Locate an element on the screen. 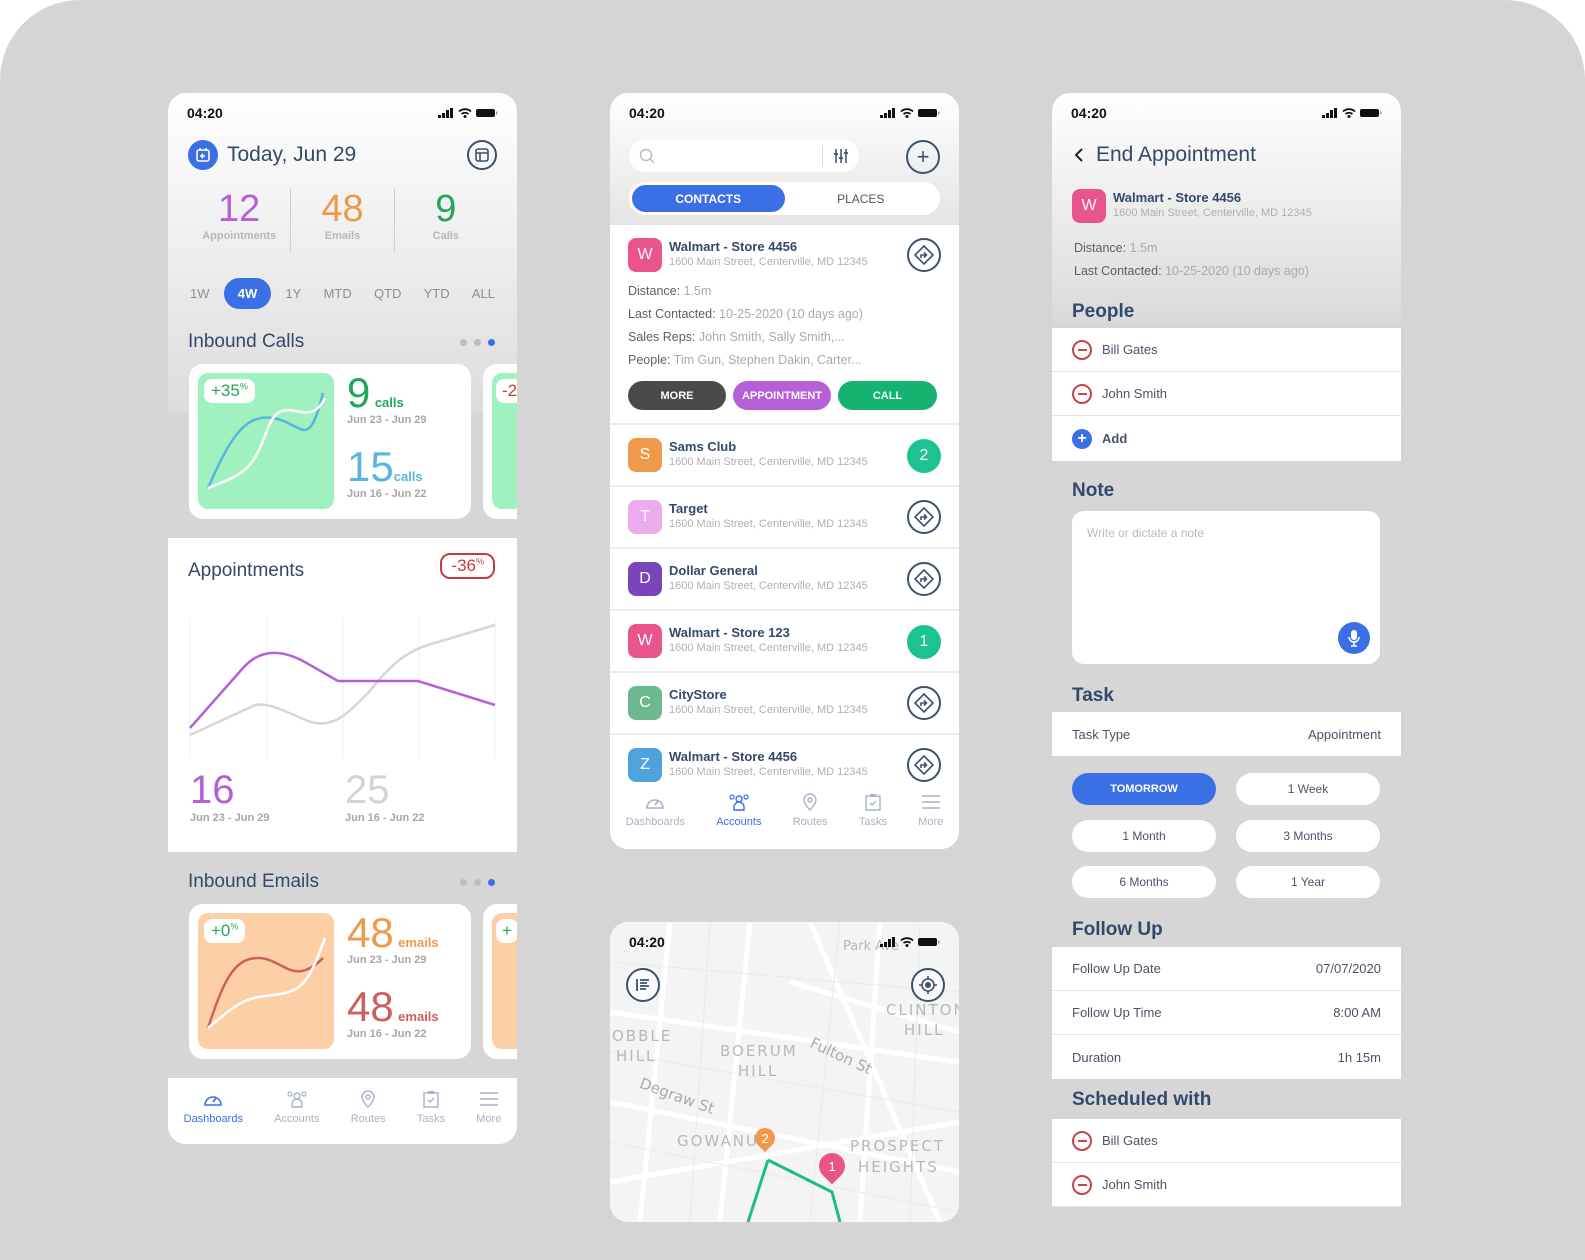  next-emails-card: + is located at coordinates (500, 981).